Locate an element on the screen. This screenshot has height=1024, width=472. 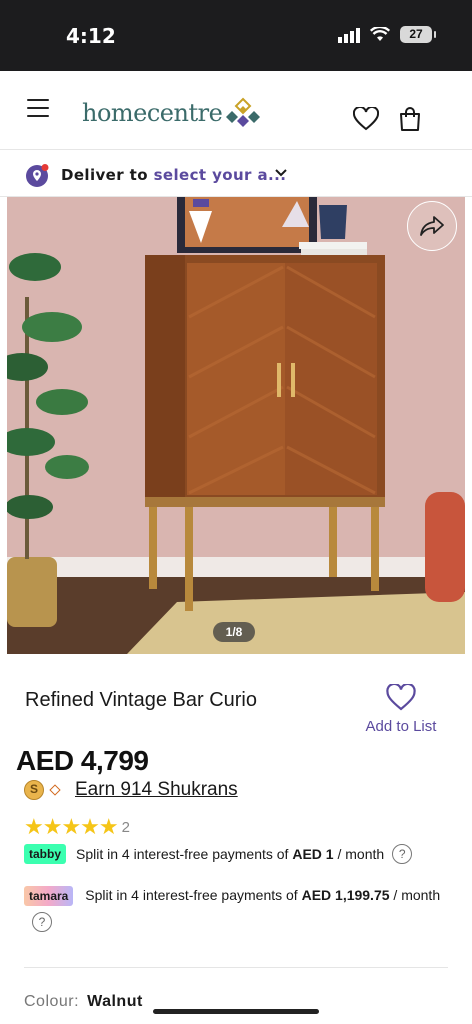
tabby-suffix: / month is located at coordinates (361, 854).